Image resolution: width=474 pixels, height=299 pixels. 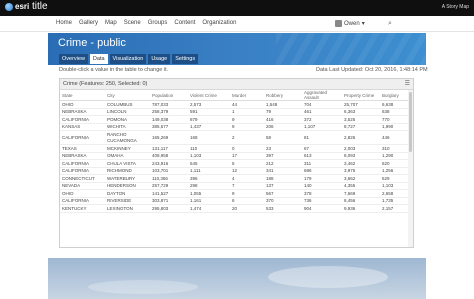 I want to click on table-cell: 8,456, so click(x=361, y=201).